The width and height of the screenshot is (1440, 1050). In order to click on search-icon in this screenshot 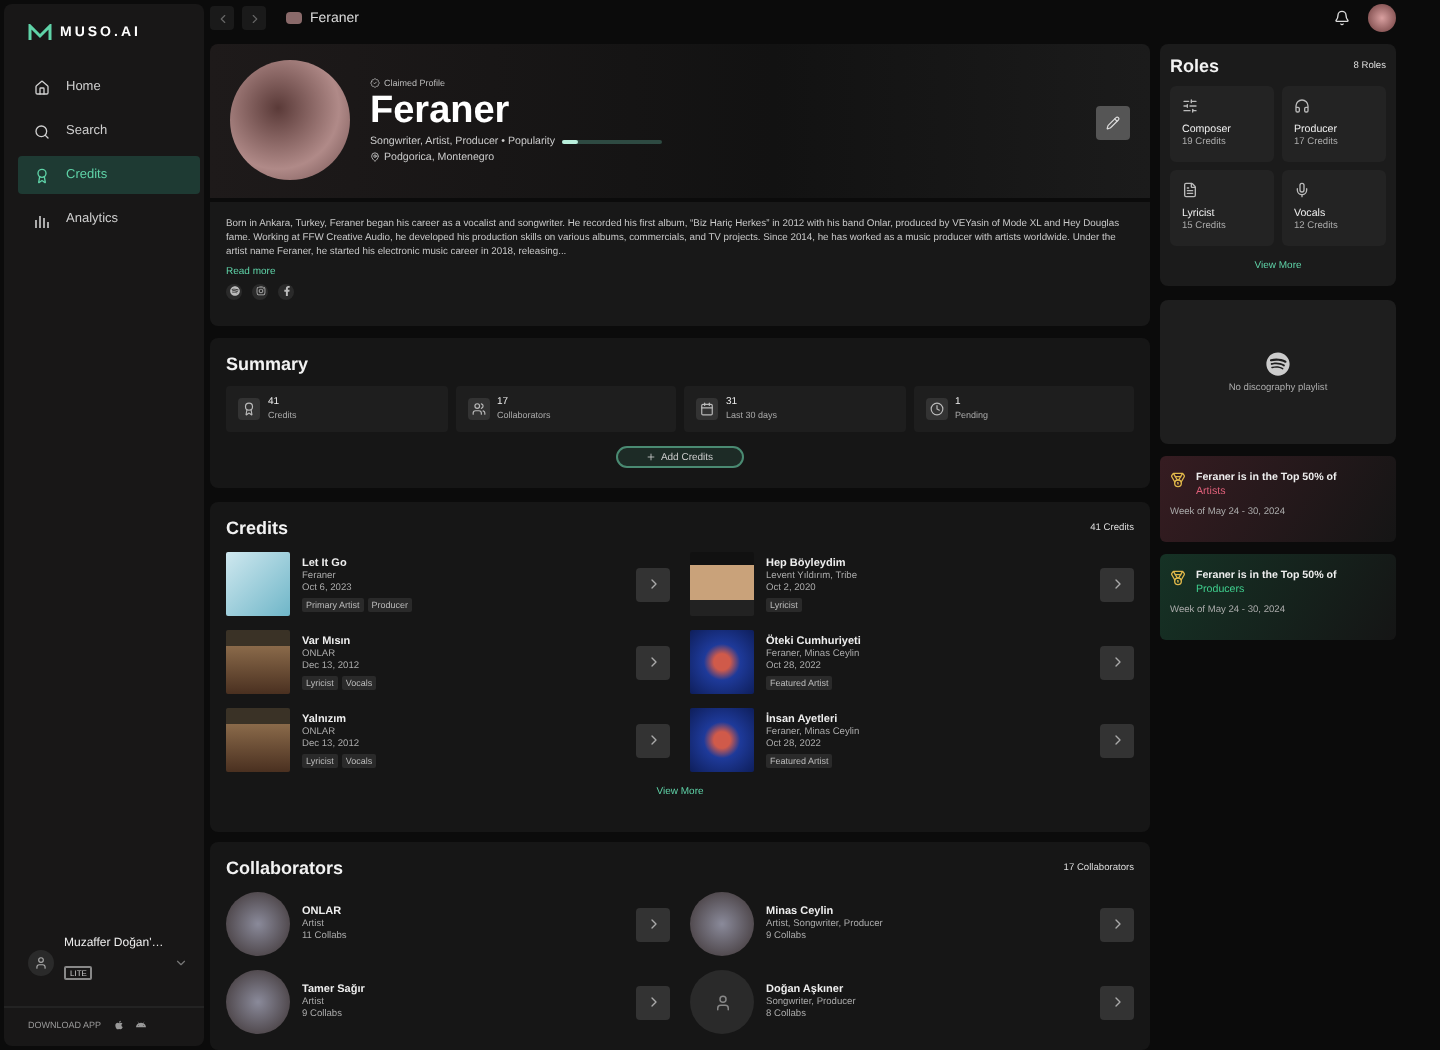, I will do `click(42, 131)`.